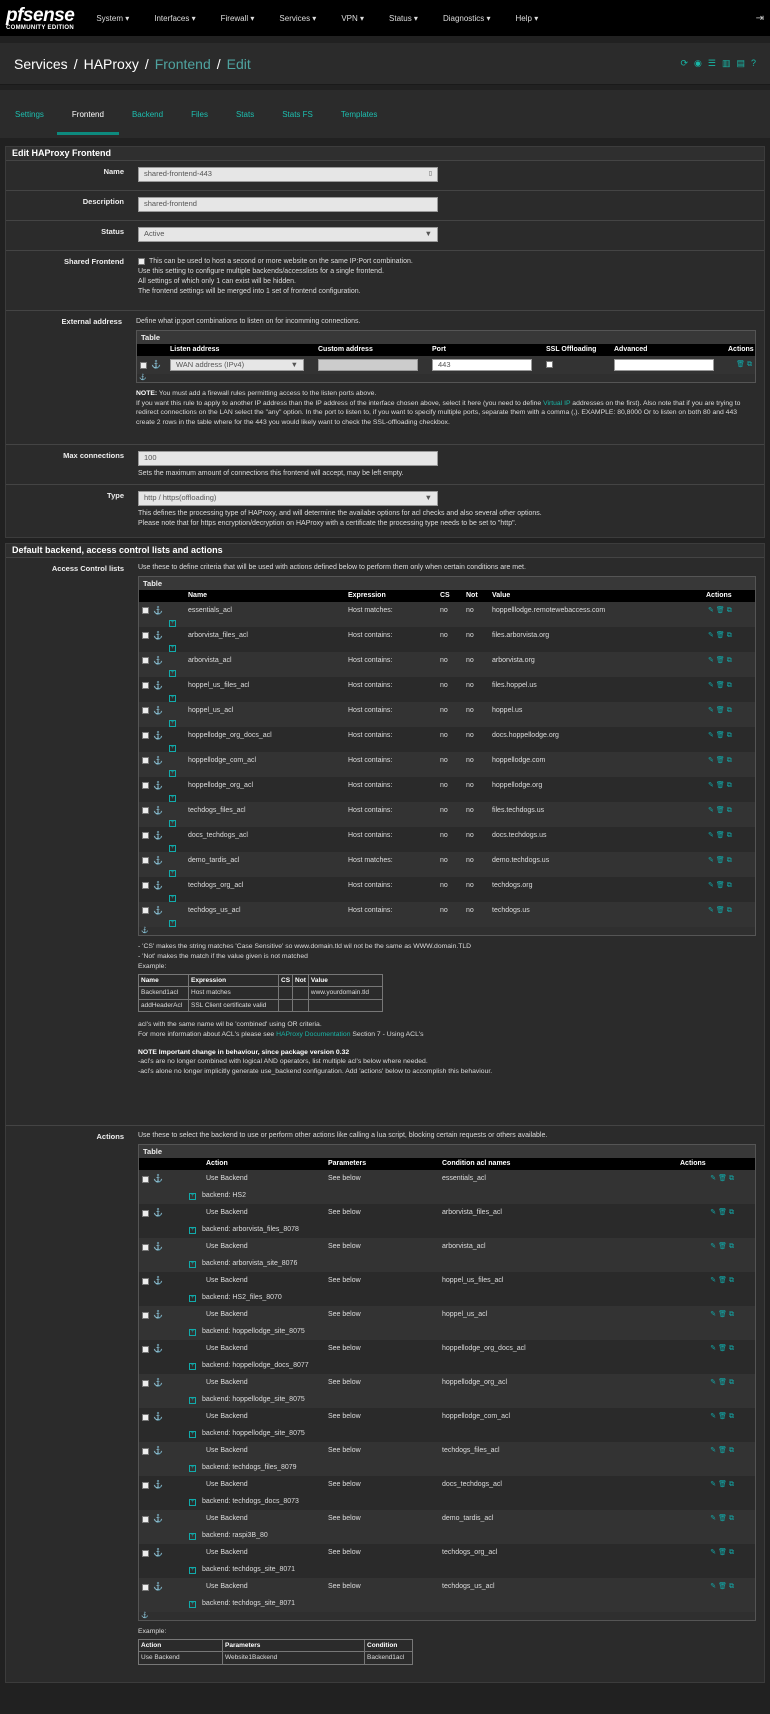 The image size is (770, 1714). I want to click on haproxy-docs-link: HAProxy Documentation, so click(313, 1034).